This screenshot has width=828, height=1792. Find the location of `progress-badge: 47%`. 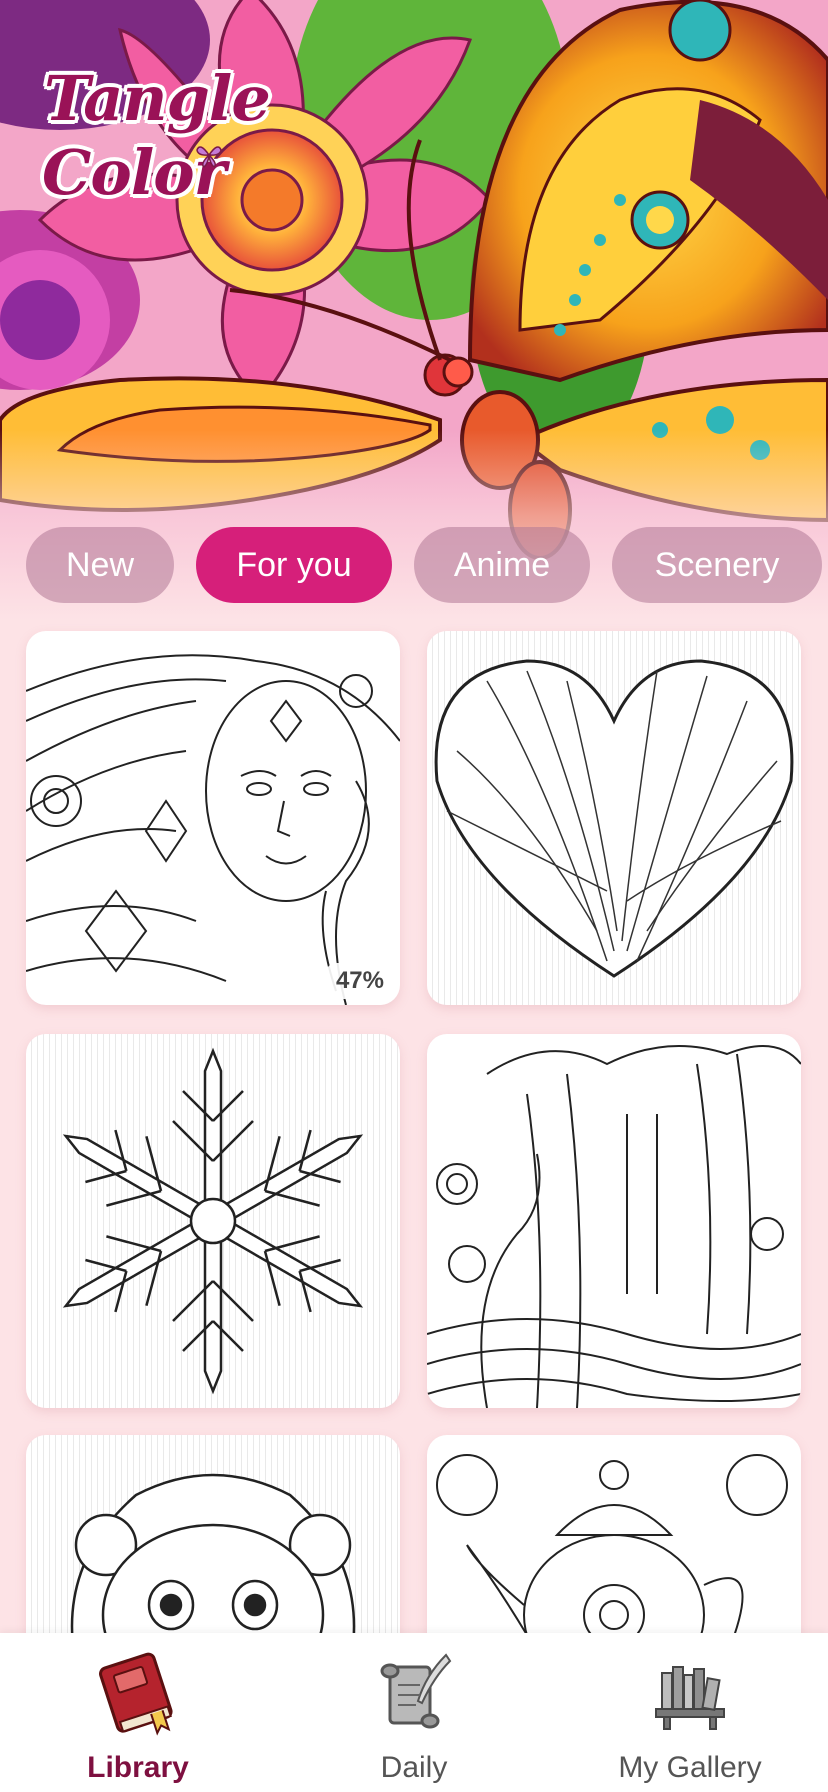

progress-badge: 47% is located at coordinates (359, 981).